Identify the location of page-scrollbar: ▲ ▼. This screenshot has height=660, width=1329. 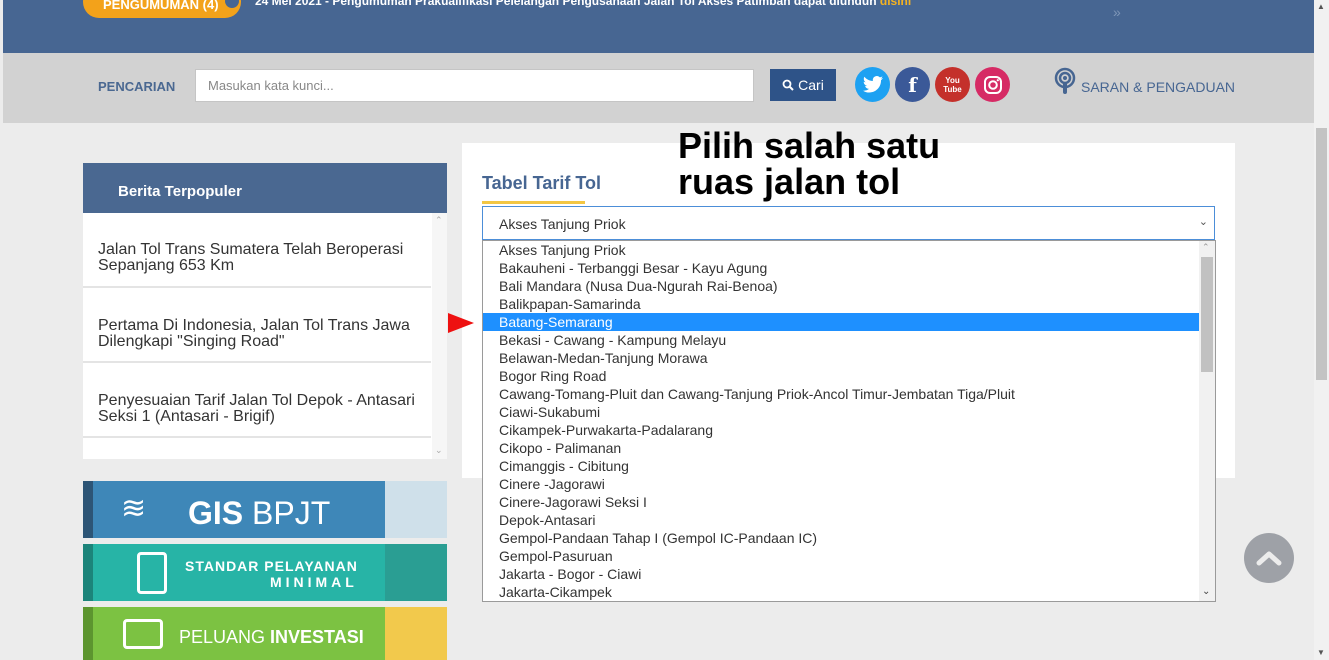
(1321, 330).